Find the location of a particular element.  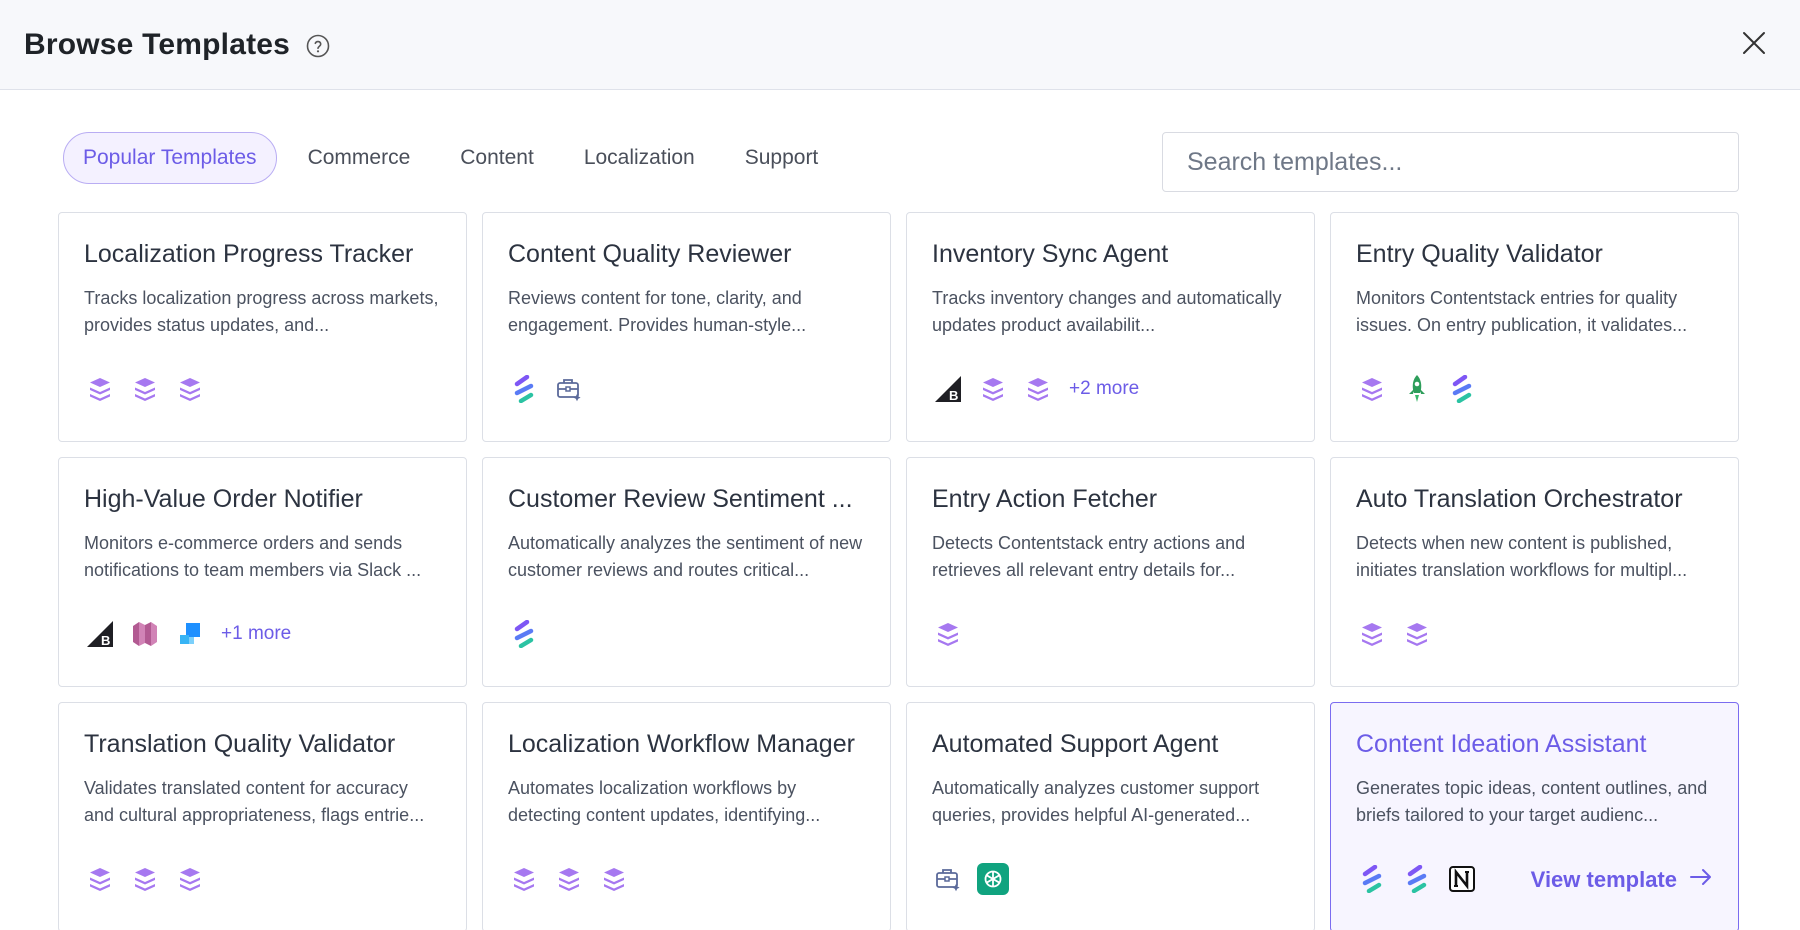

template-card-title: Entry Action Fetcher is located at coordinates (1045, 499).